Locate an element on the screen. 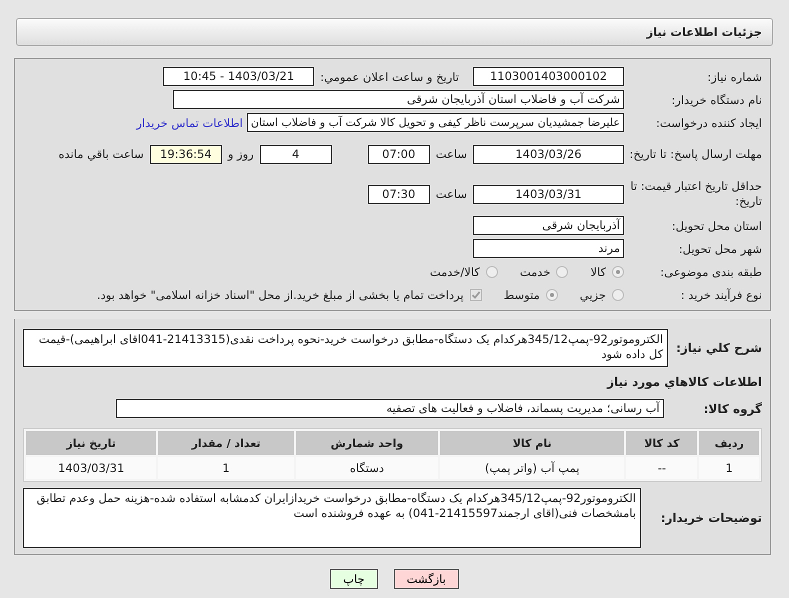 This screenshot has width=789, height=598. description-box: الکتروموتور92-پمپ345/12هرکدام یک دستگاه-مطابق درخواست خرید-نحوه پرداخت نقدی(21413315-041اقای ابراهیمی)-قیمت کل داده شود is located at coordinates (345, 348).